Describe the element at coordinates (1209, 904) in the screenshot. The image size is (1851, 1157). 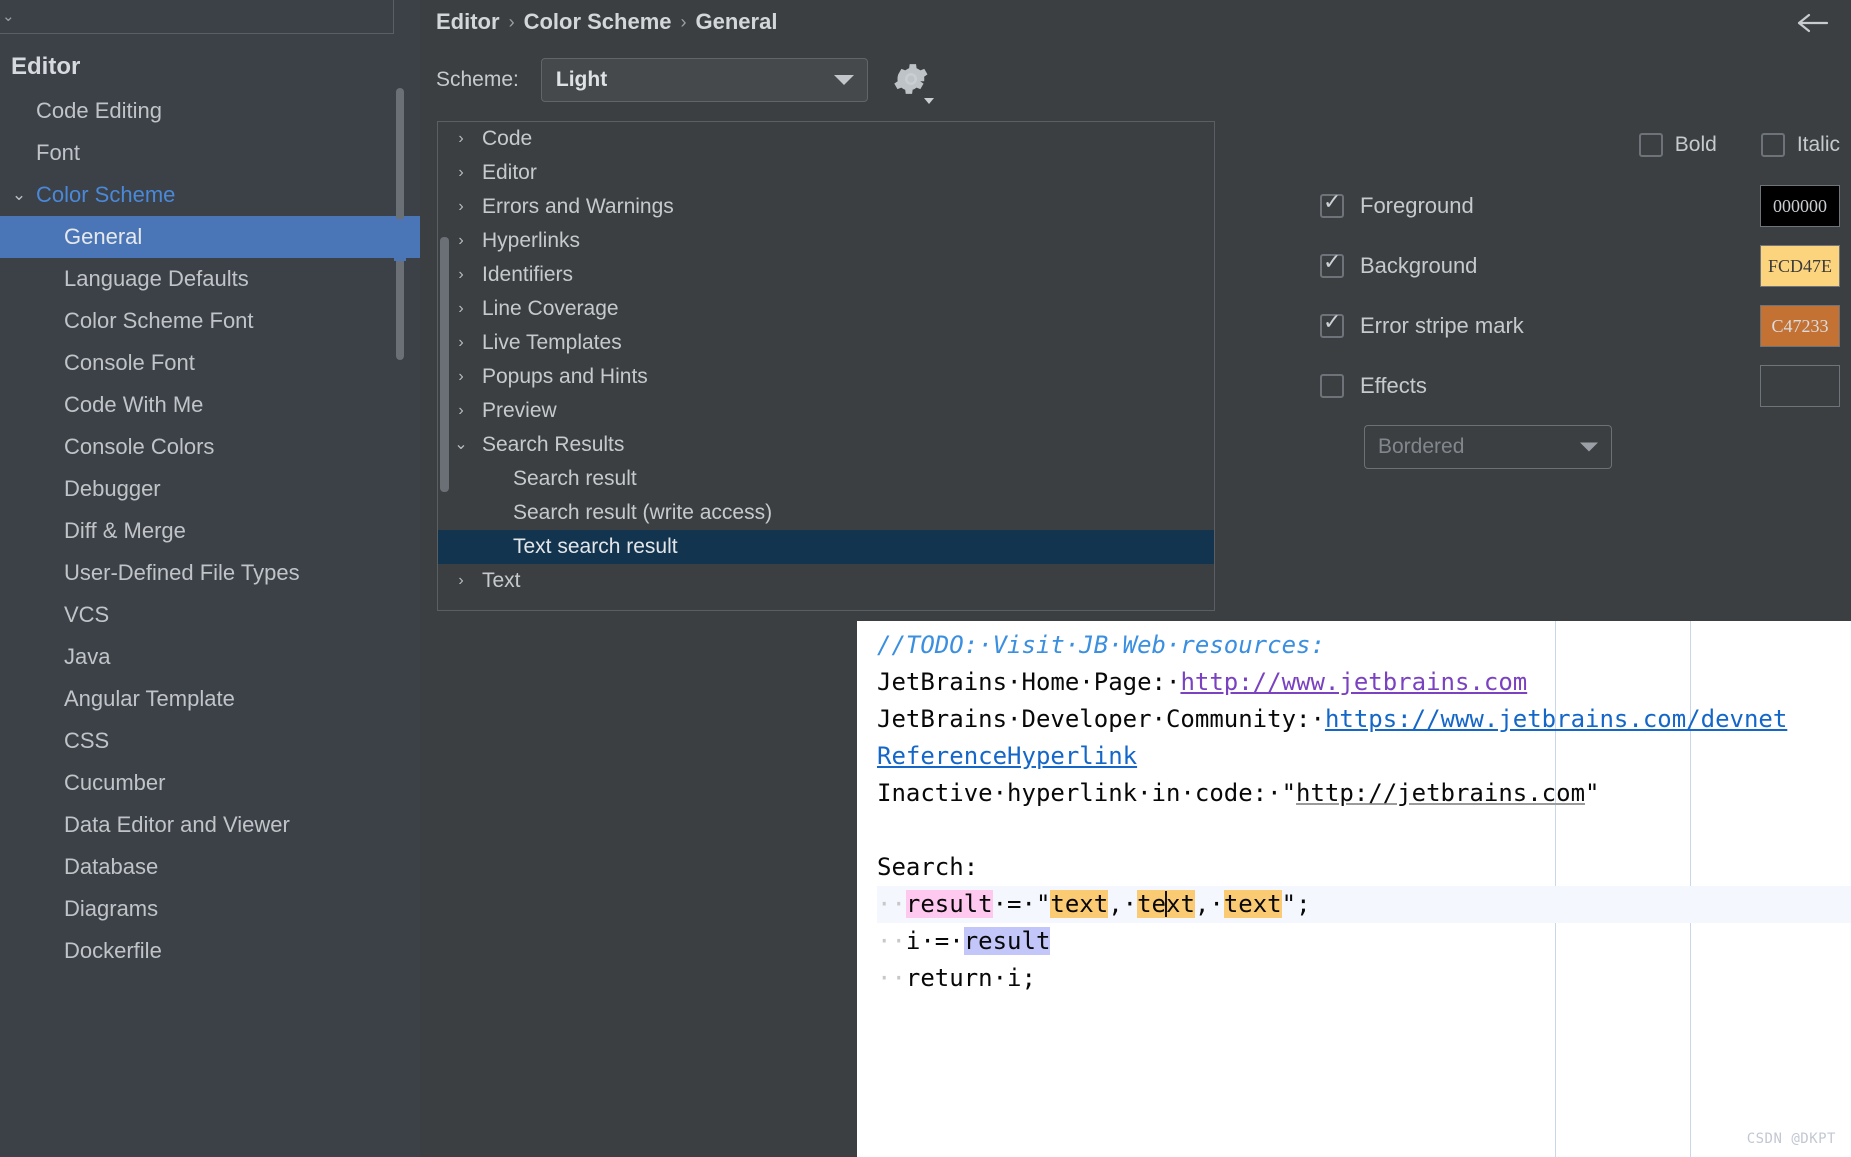
I see `code-span: ,·` at that location.